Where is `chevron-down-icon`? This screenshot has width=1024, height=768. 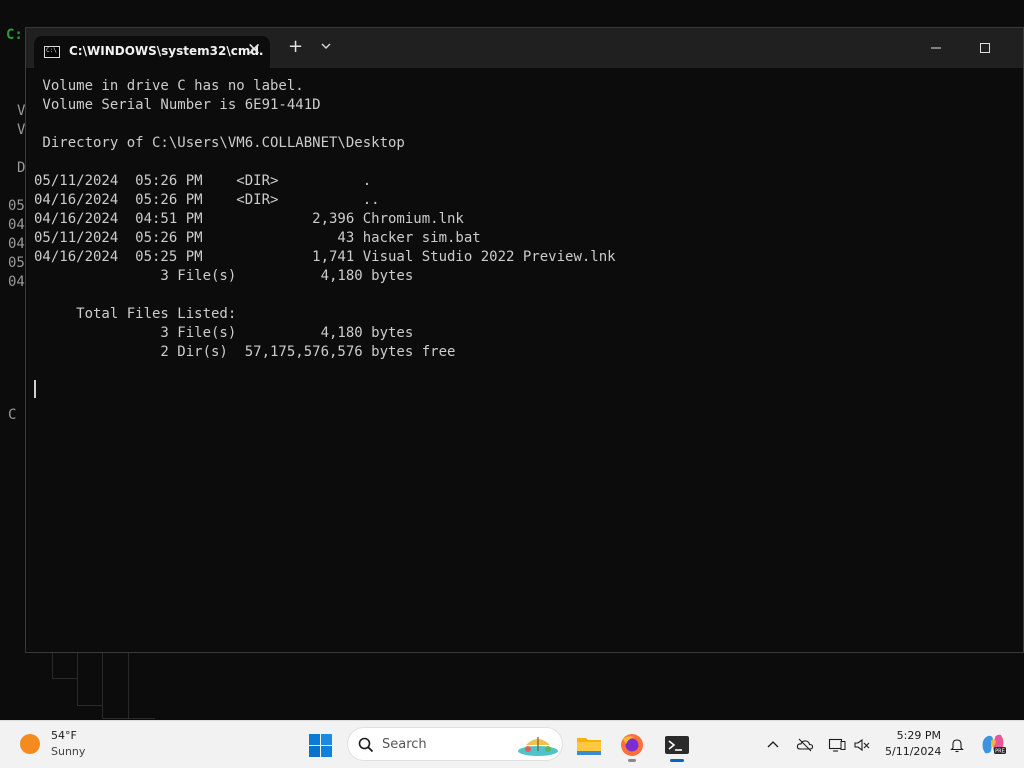
chevron-down-icon is located at coordinates (326, 46).